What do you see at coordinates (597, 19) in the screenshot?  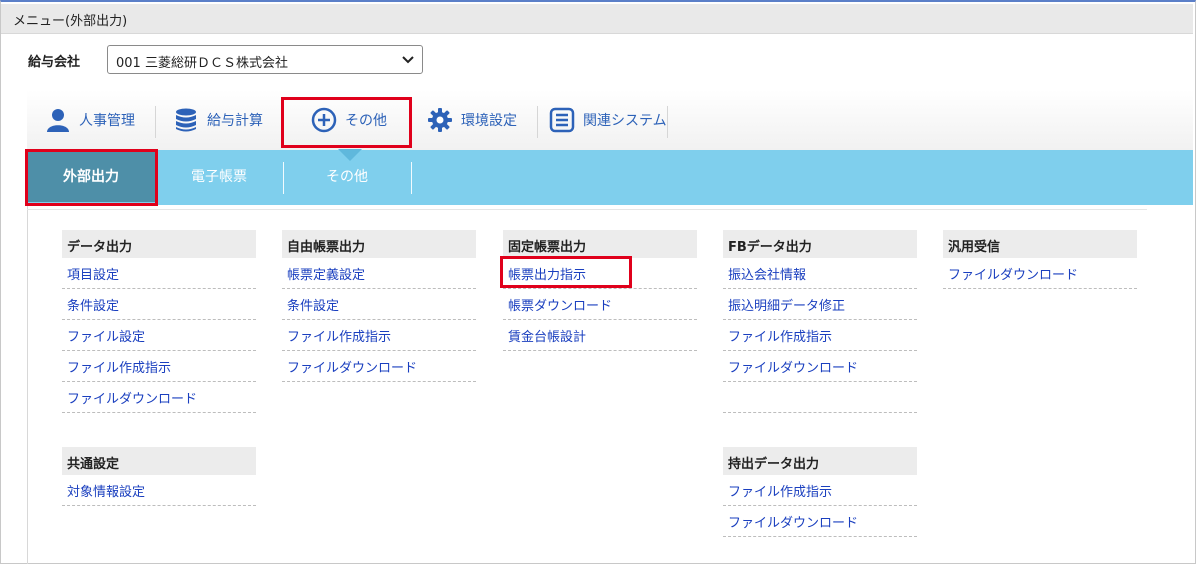 I see `title-bar: メニュー(外部出力)` at bounding box center [597, 19].